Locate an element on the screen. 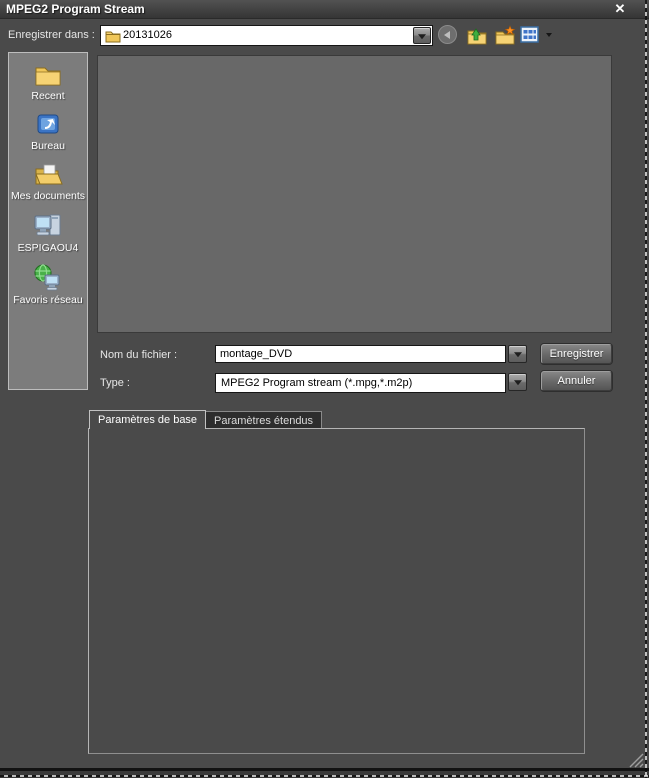 The height and width of the screenshot is (778, 649). close-icon: ✕ is located at coordinates (620, 9).